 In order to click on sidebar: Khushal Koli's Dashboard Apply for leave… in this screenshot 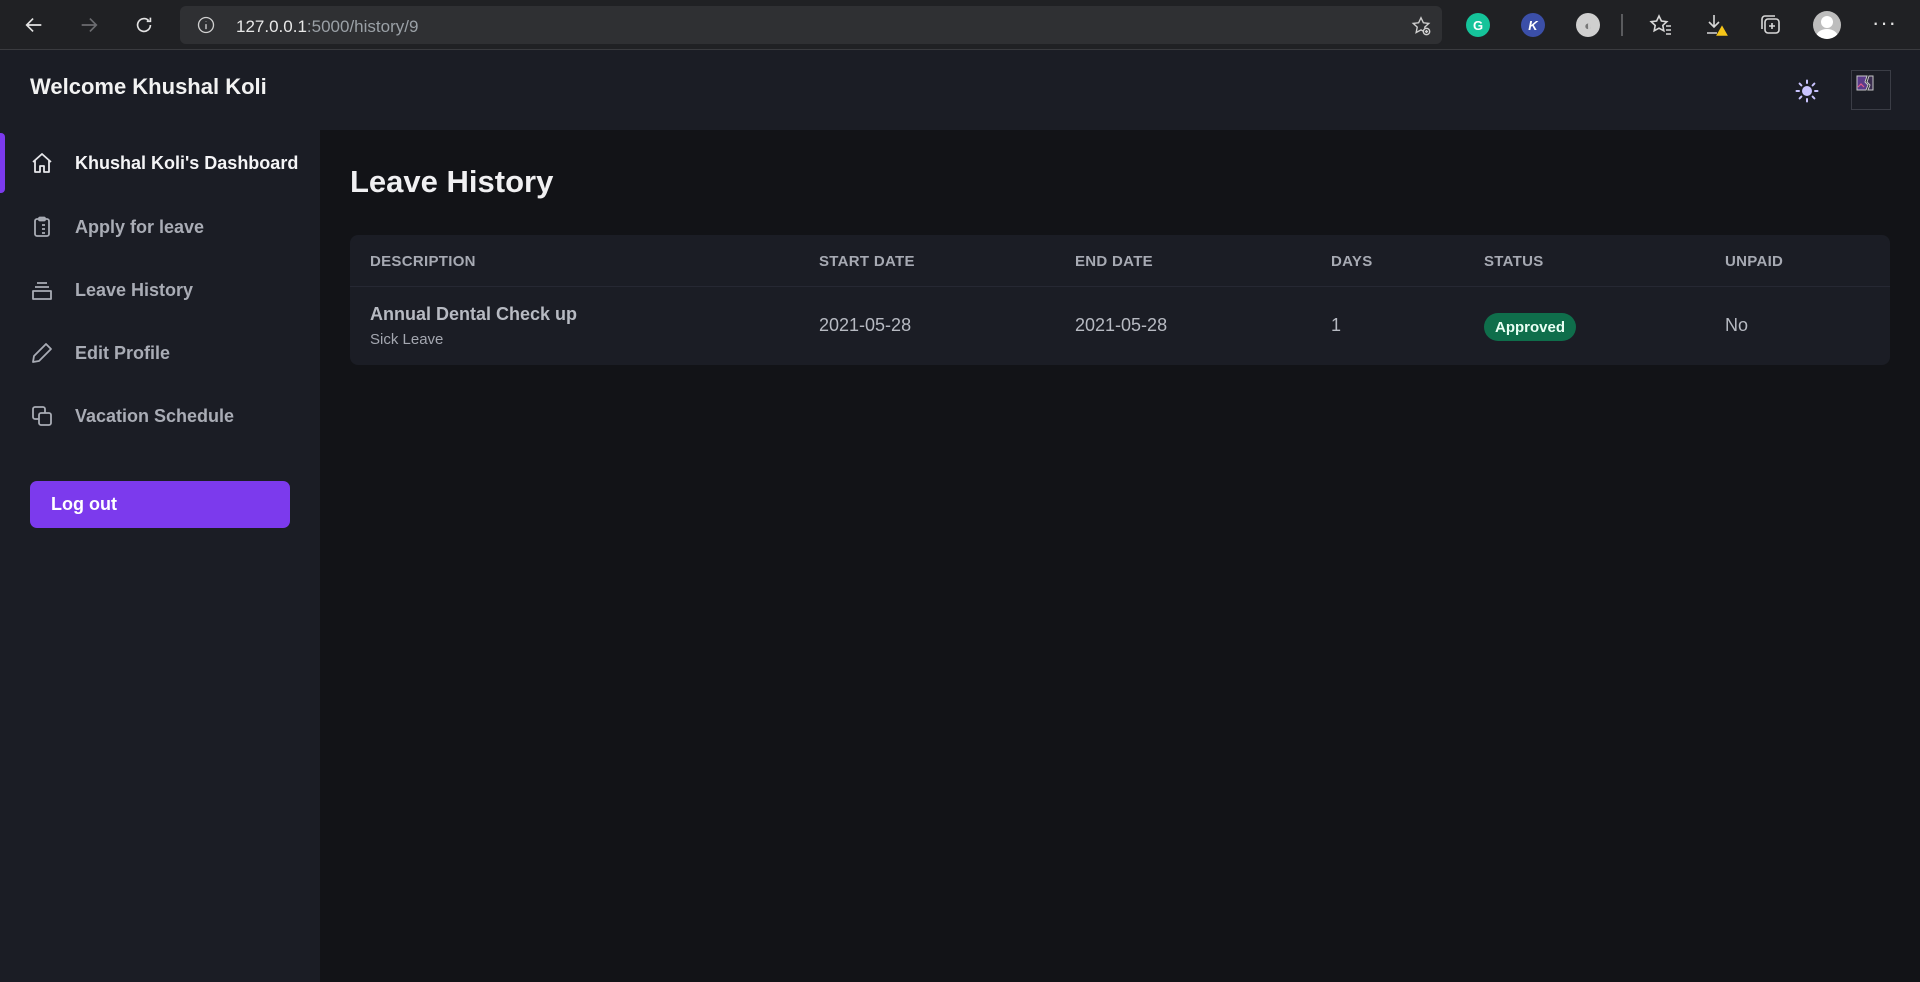, I will do `click(160, 556)`.